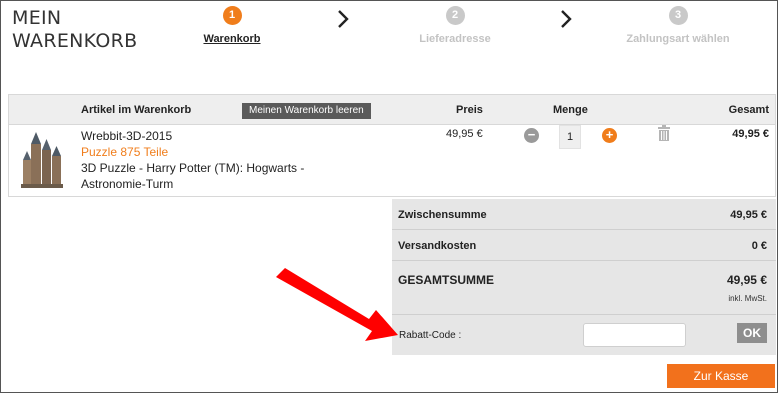  What do you see at coordinates (306, 111) in the screenshot?
I see `clear-cart-button: Meinen Warenkorb leeren` at bounding box center [306, 111].